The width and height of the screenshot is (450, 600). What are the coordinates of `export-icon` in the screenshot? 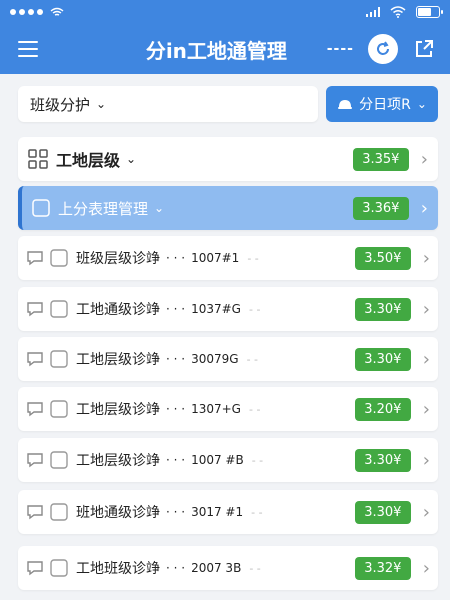 It's located at (424, 48).